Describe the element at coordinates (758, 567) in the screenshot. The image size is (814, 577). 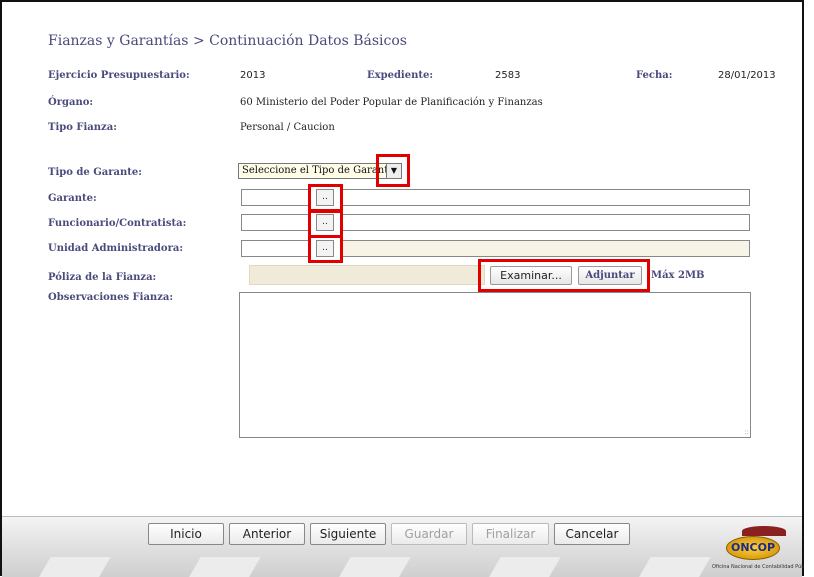
I see `logo-caption: Oficina Nacional de Contabilidad Pública` at that location.